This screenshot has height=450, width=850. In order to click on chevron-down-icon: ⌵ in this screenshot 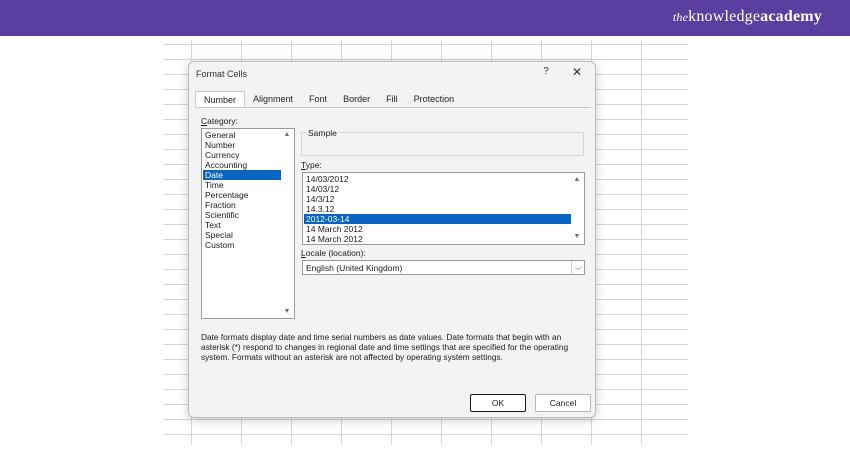, I will do `click(577, 267)`.